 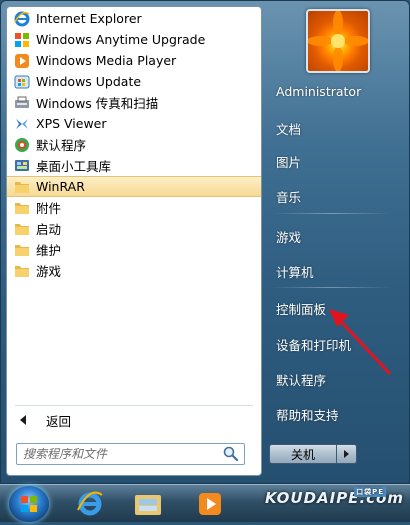 What do you see at coordinates (303, 454) in the screenshot?
I see `shutdown-button: 关机` at bounding box center [303, 454].